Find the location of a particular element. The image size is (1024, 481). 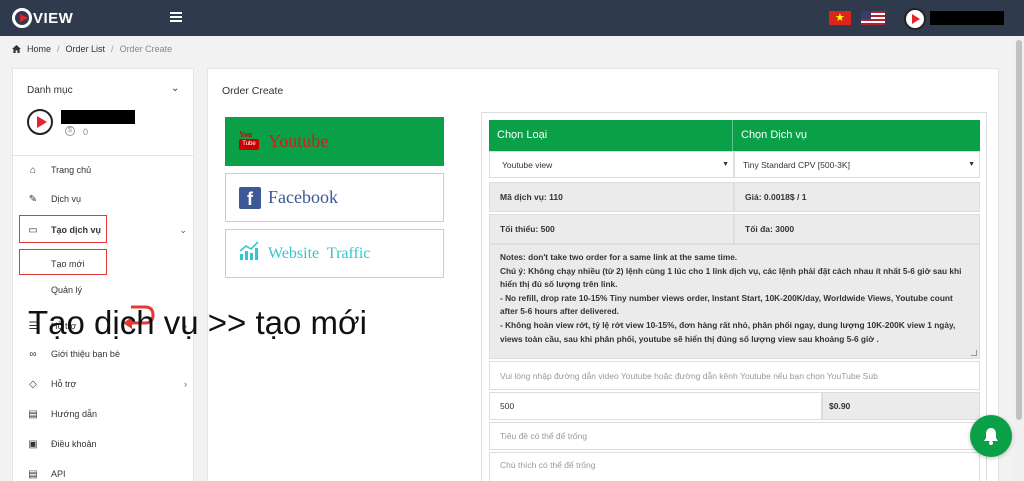

form-header: Chọn Loại Chọn Dịch vụ is located at coordinates (734, 135).